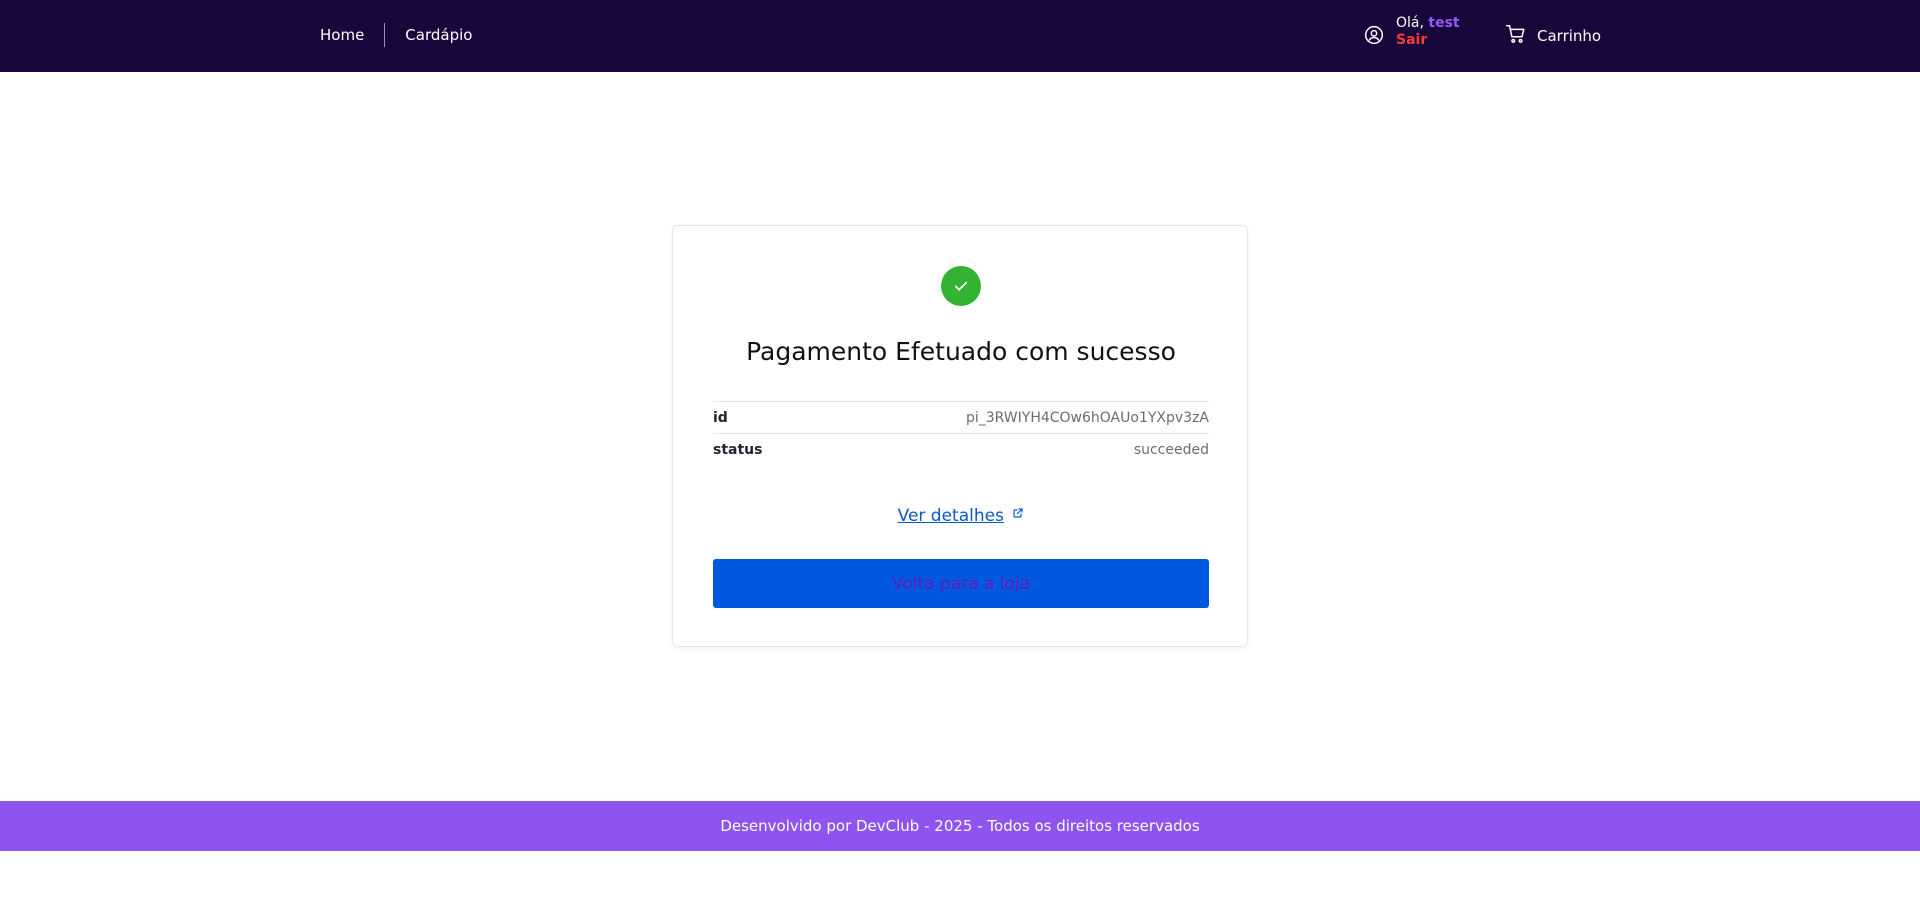  Describe the element at coordinates (1521, 36) in the screenshot. I see `shopping-cart-icon` at that location.